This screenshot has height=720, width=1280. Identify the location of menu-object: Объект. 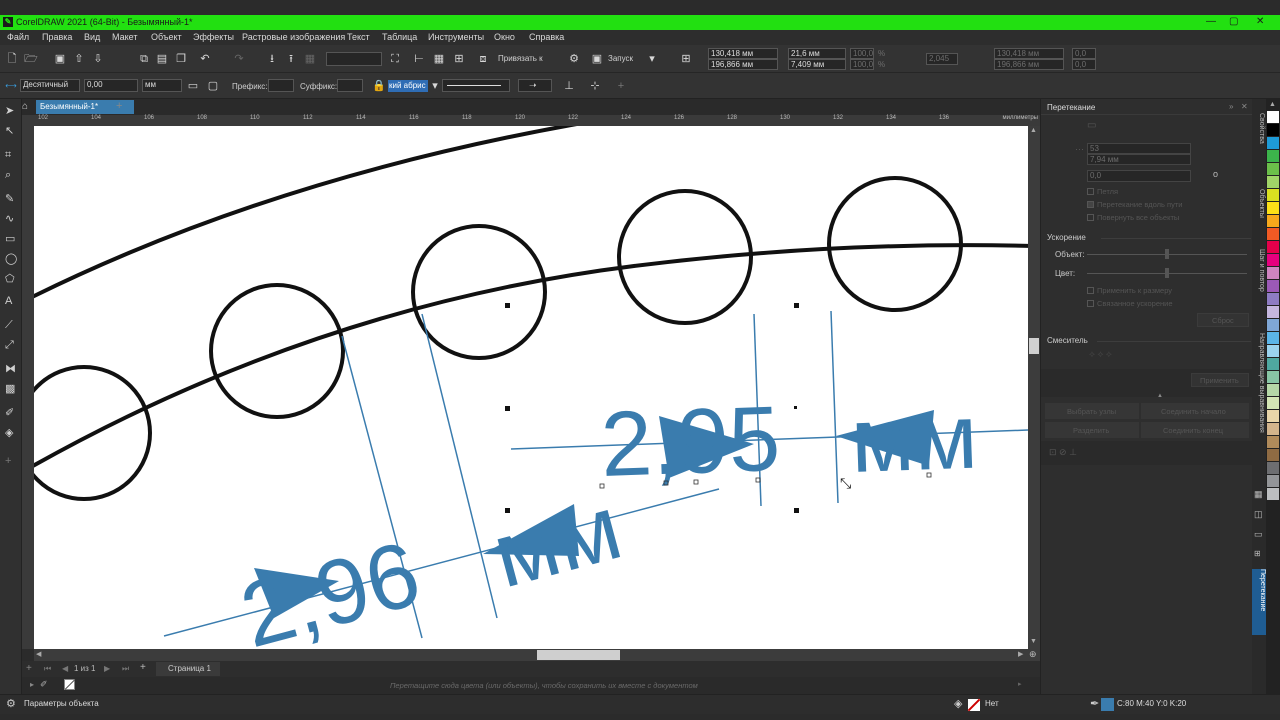
(166, 37).